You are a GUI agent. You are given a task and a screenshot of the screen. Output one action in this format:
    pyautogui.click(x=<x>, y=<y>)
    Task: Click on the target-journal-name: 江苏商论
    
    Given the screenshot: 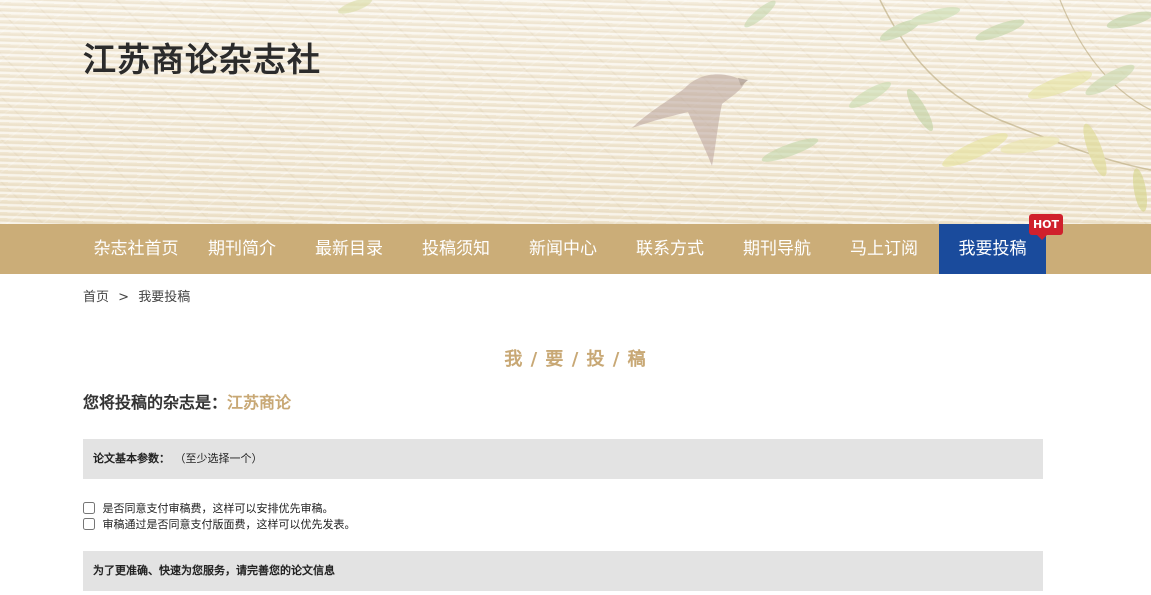 What is the action you would take?
    pyautogui.click(x=259, y=402)
    